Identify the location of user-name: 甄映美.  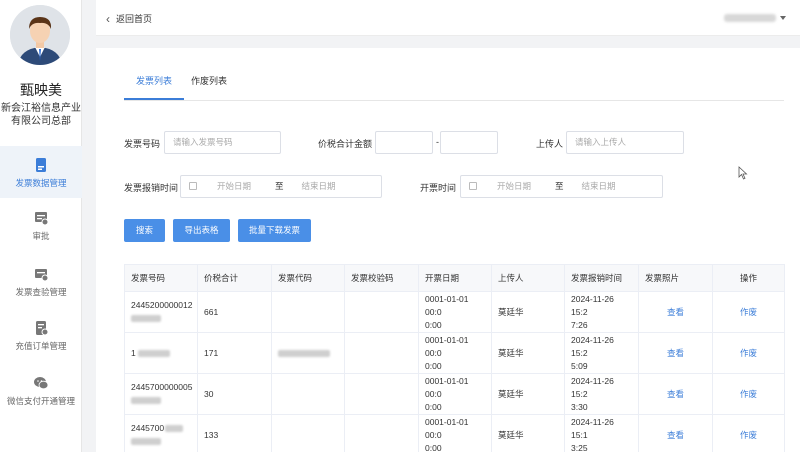
(41, 90).